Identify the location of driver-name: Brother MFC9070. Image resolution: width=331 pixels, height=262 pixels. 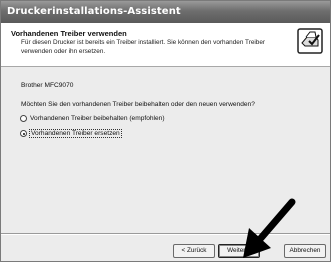
(47, 85).